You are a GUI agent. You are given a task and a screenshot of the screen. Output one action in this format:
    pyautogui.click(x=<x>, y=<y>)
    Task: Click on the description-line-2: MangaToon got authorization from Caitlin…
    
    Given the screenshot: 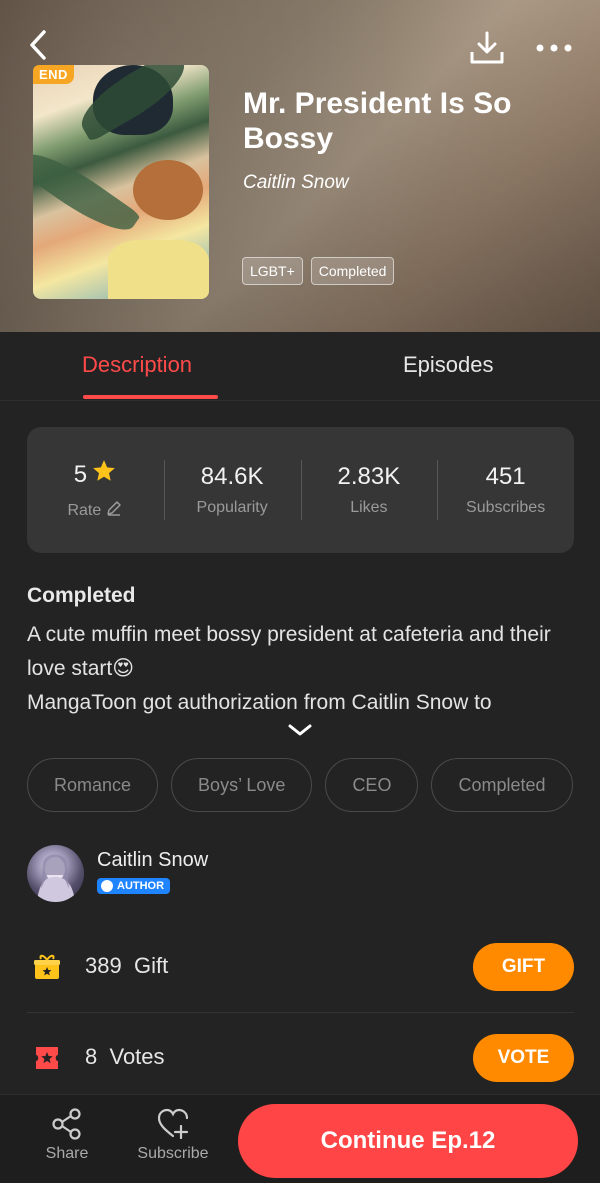 What is the action you would take?
    pyautogui.click(x=259, y=702)
    